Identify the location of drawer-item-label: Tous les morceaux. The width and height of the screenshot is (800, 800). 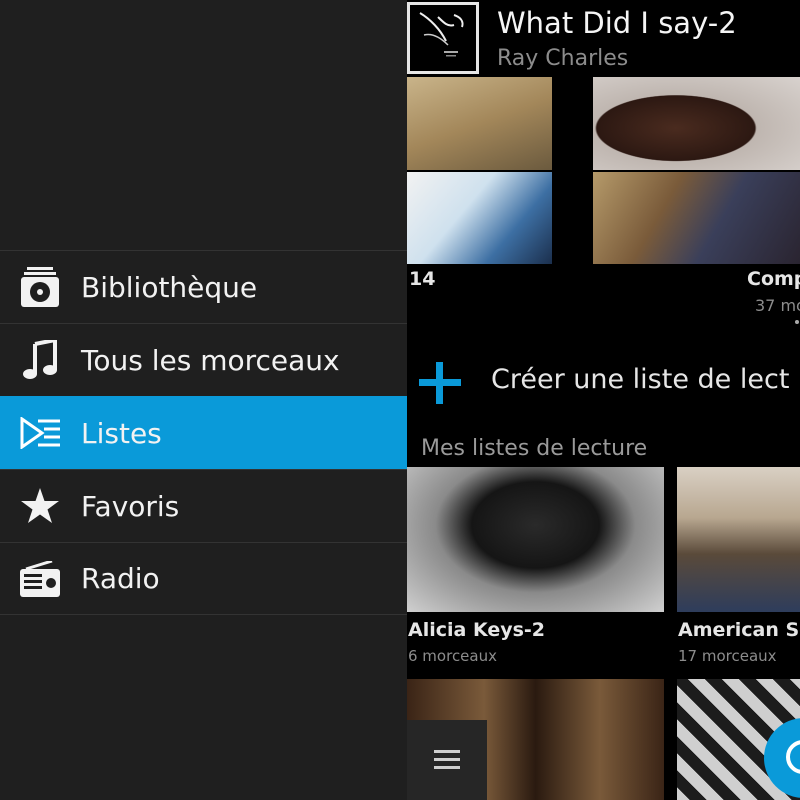
(210, 360).